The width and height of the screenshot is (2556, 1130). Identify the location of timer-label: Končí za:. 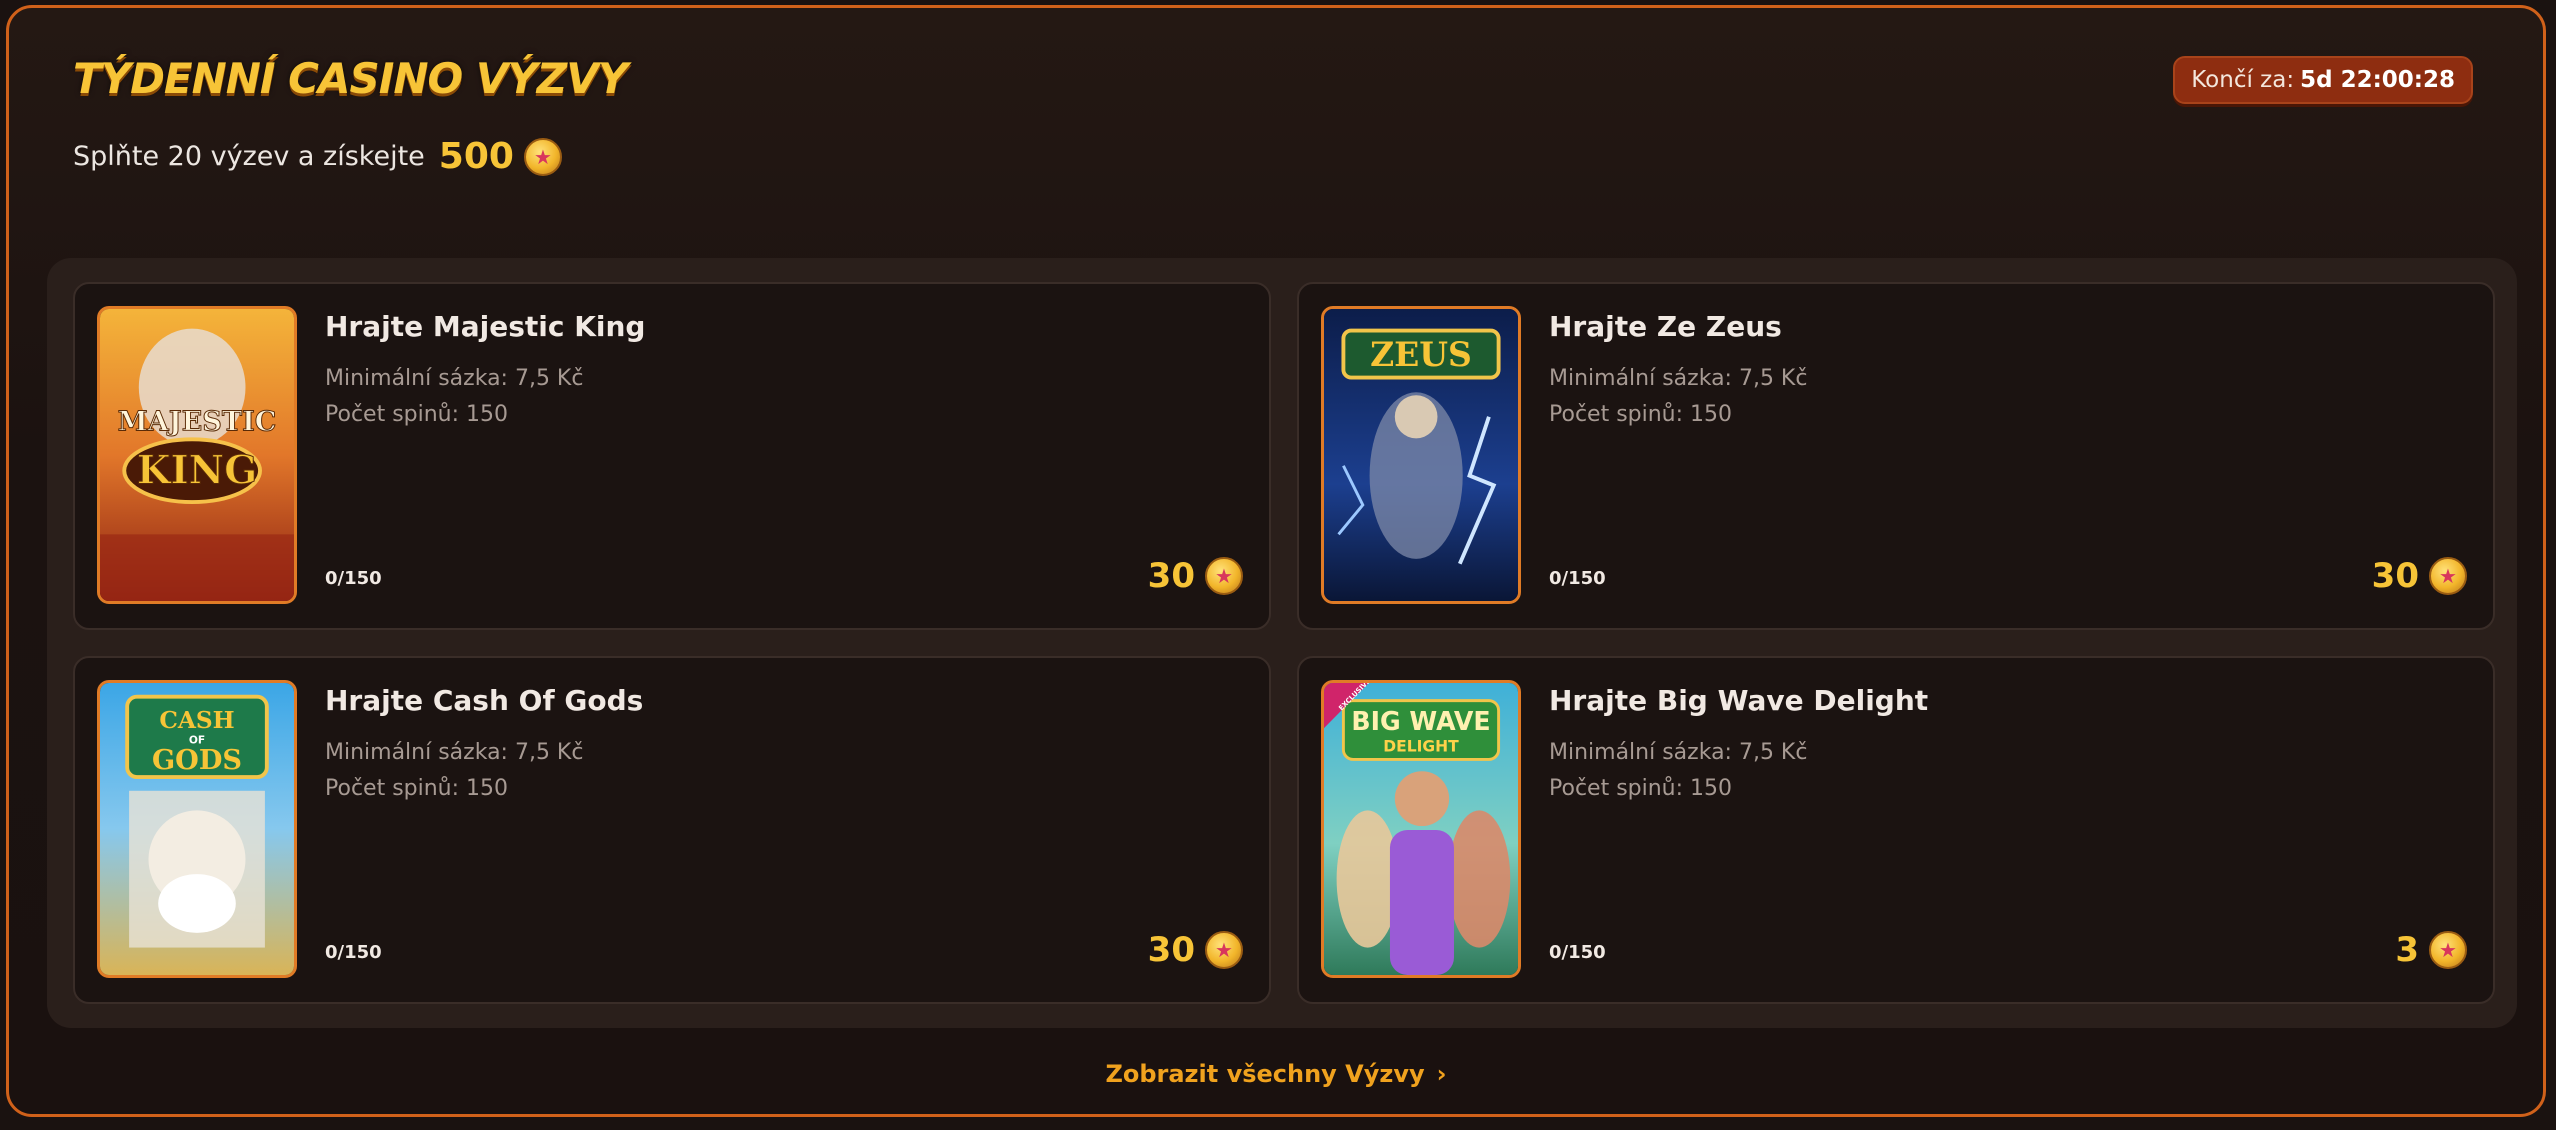
(2243, 80).